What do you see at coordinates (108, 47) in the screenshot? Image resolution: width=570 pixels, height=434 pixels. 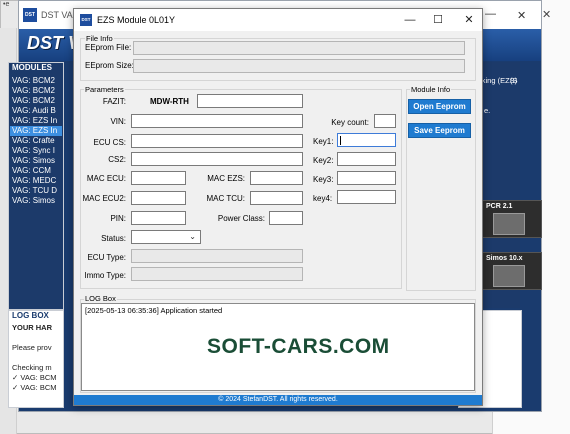 I see `eeprom-file-label: EEprom File:` at bounding box center [108, 47].